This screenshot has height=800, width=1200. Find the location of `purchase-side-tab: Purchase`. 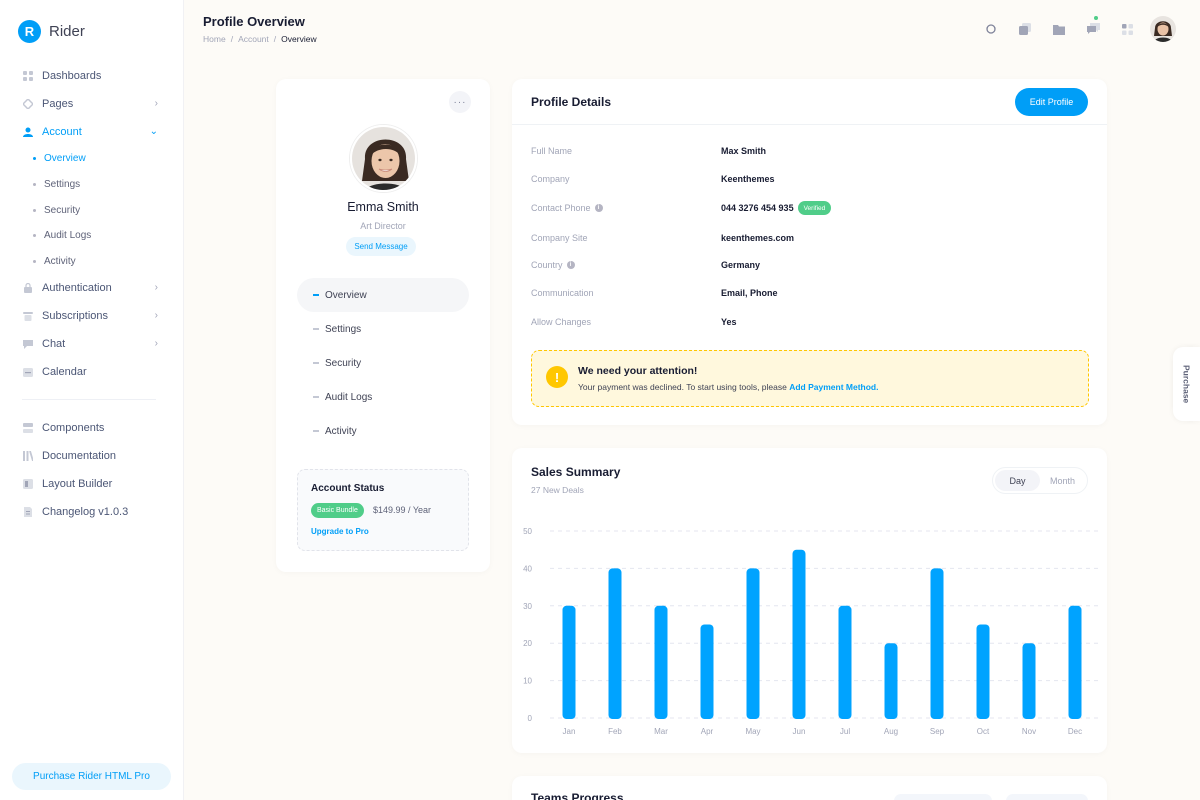

purchase-side-tab: Purchase is located at coordinates (1186, 384).